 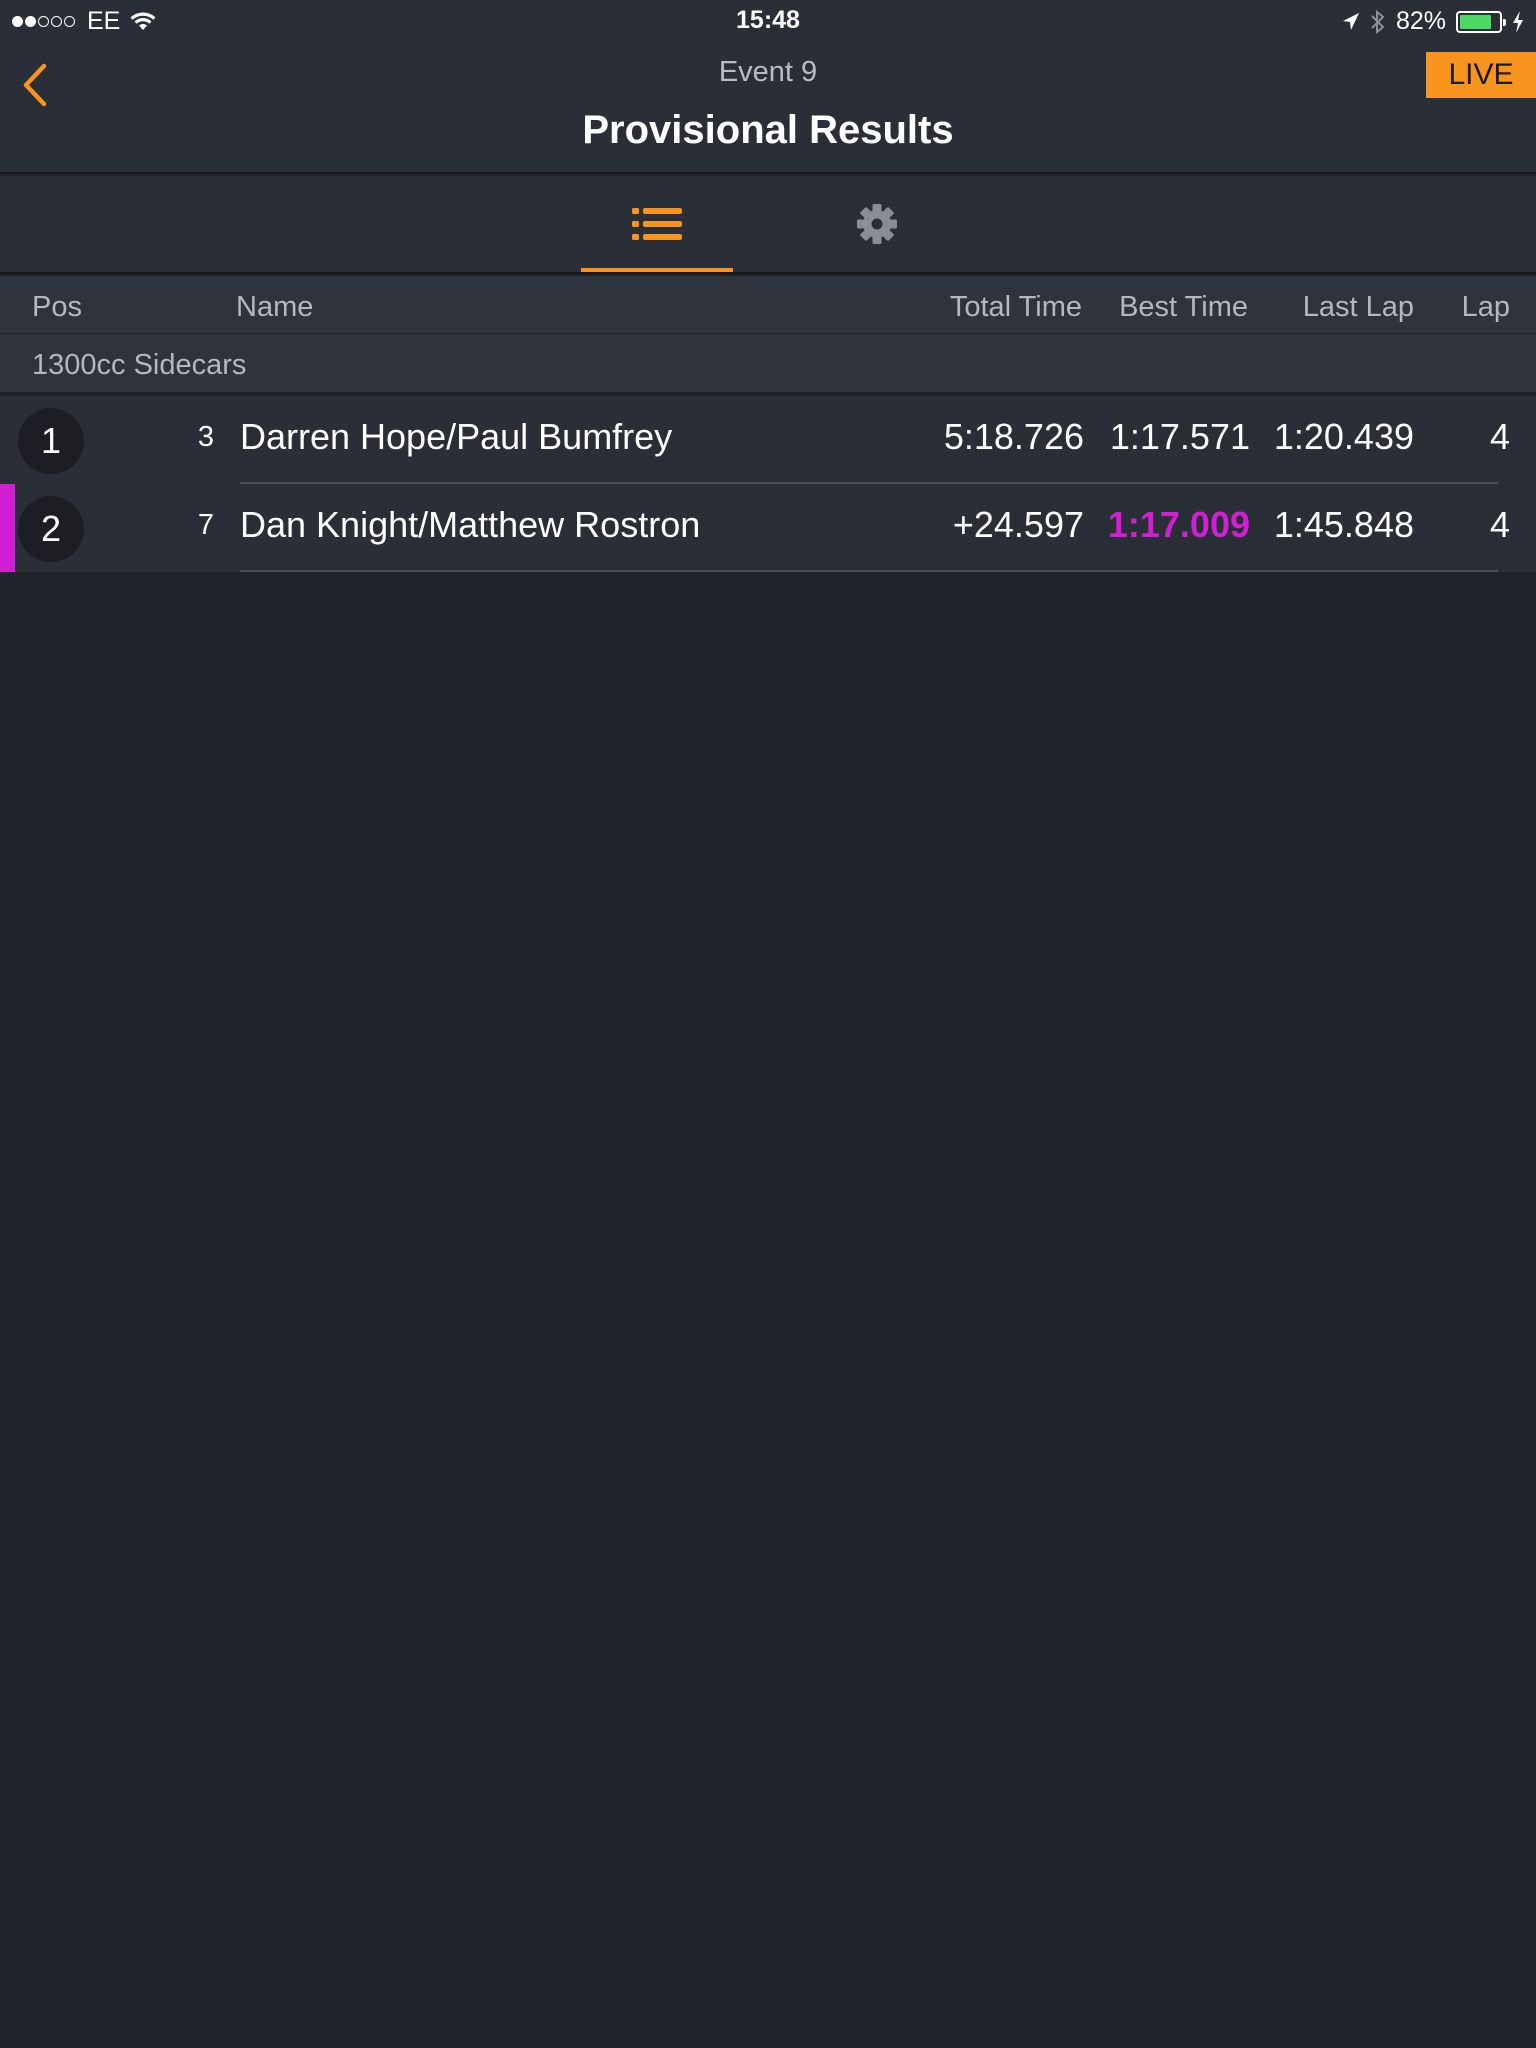 I want to click on last-lap-time: 1:20.439, so click(x=1343, y=436).